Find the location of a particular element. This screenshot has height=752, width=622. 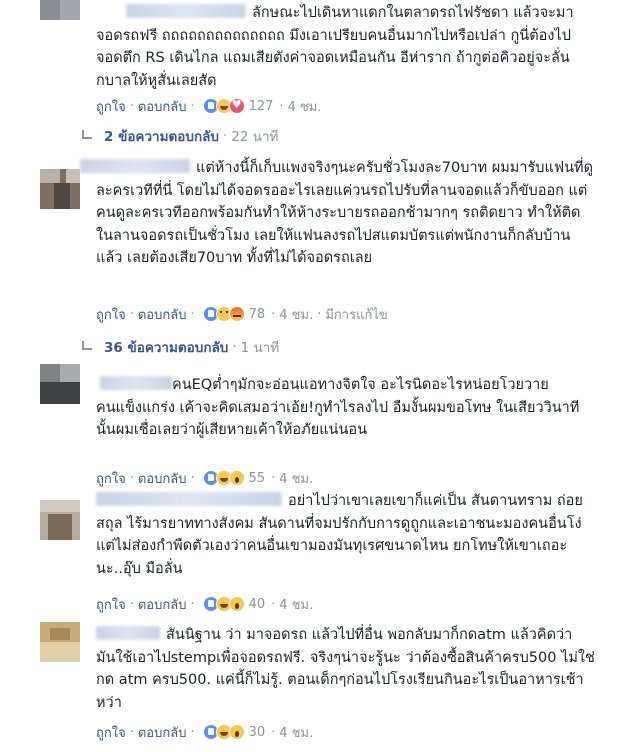

comment-actions: ถูกใจ · ตอบกลับ · 55 · 4 ชม. is located at coordinates (204, 478).